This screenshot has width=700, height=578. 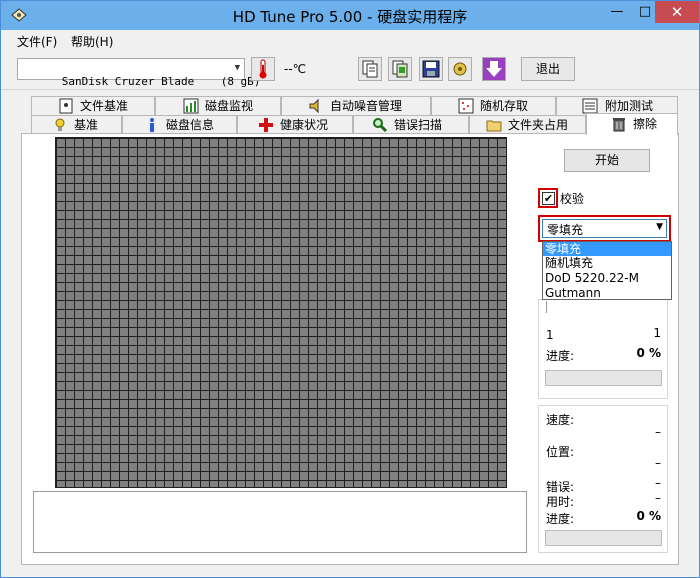 What do you see at coordinates (295, 69) in the screenshot?
I see `temperature-readout: --℃` at bounding box center [295, 69].